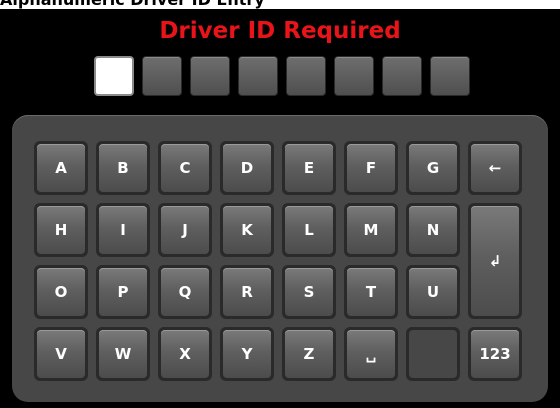 The width and height of the screenshot is (560, 408). I want to click on key-l: L, so click(309, 230).